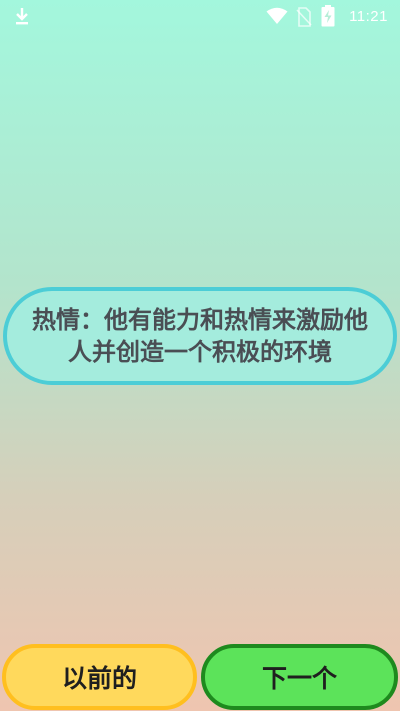 The height and width of the screenshot is (711, 400). What do you see at coordinates (299, 677) in the screenshot?
I see `next-button: 下一个` at bounding box center [299, 677].